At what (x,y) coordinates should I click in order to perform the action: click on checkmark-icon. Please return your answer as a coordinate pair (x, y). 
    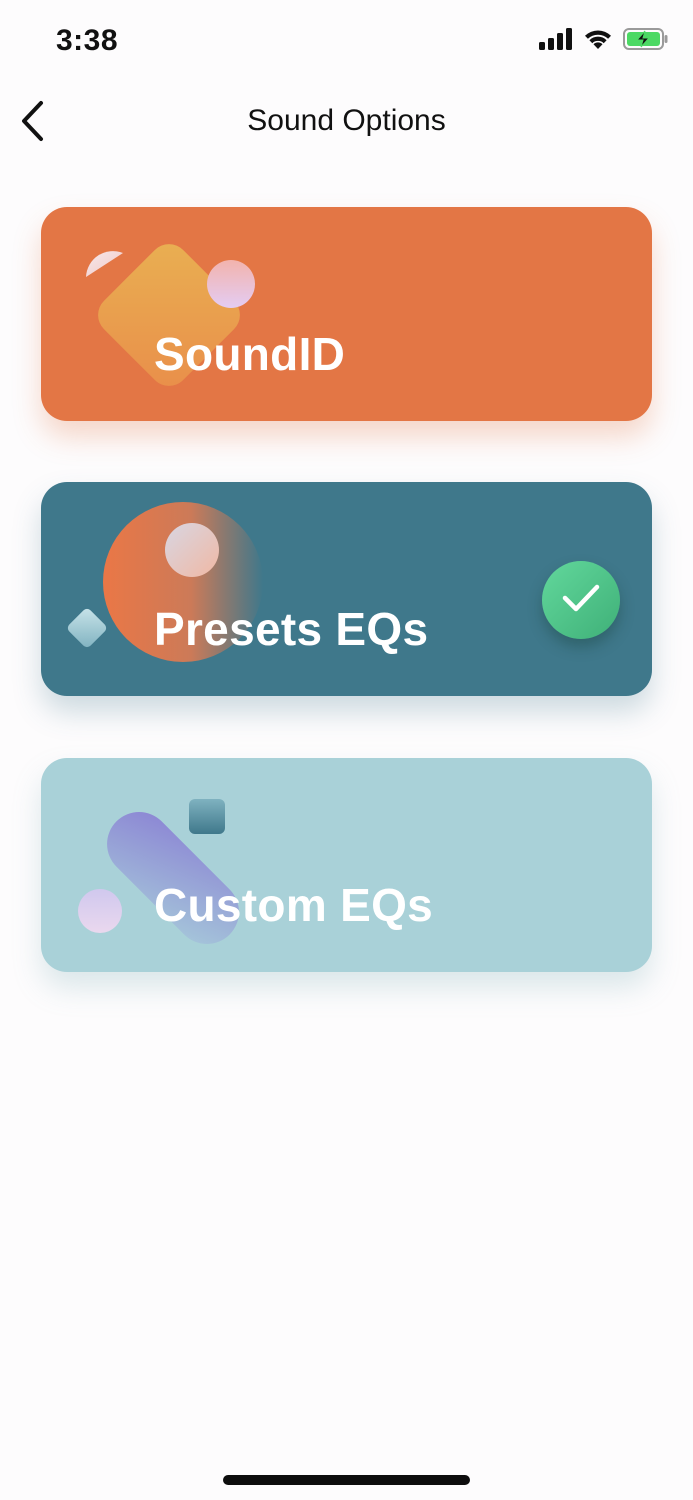
    Looking at the image, I should click on (581, 600).